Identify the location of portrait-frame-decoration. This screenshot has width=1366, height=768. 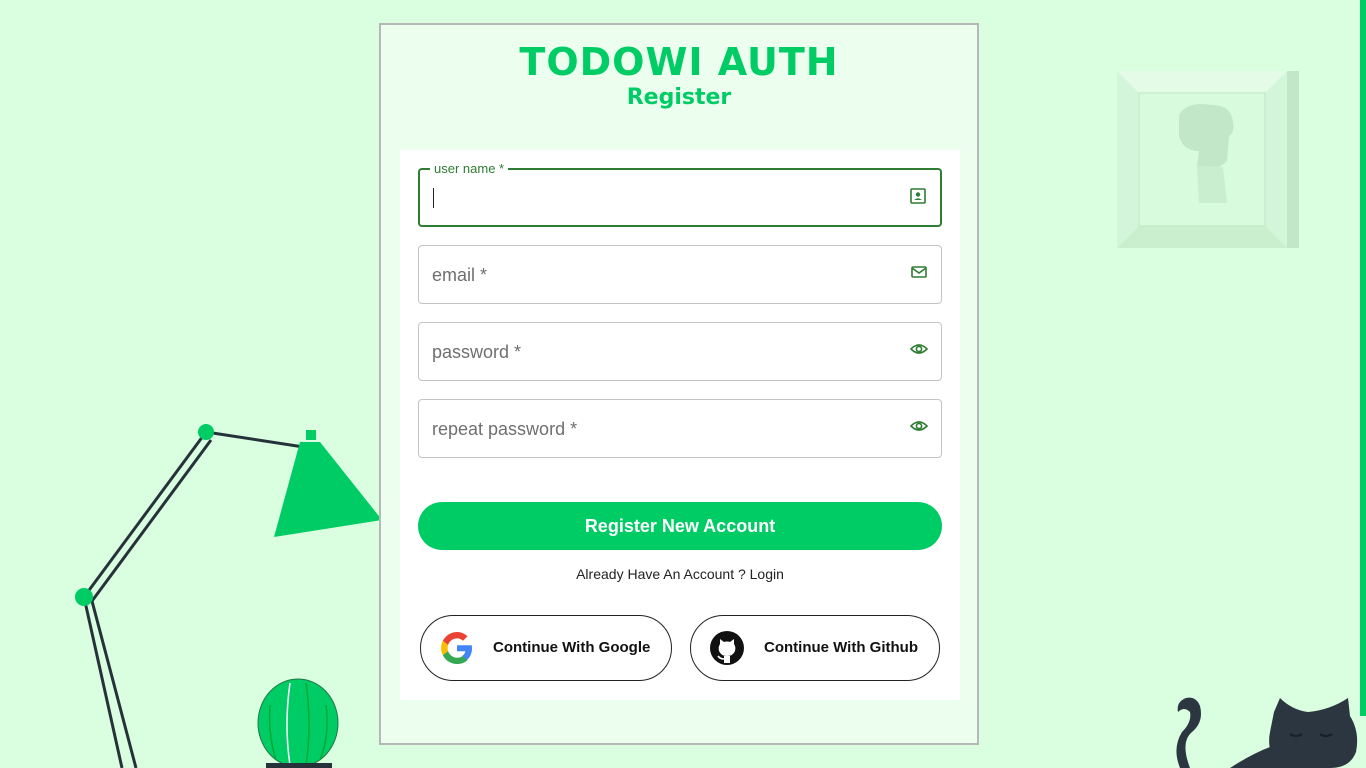
(1208, 159).